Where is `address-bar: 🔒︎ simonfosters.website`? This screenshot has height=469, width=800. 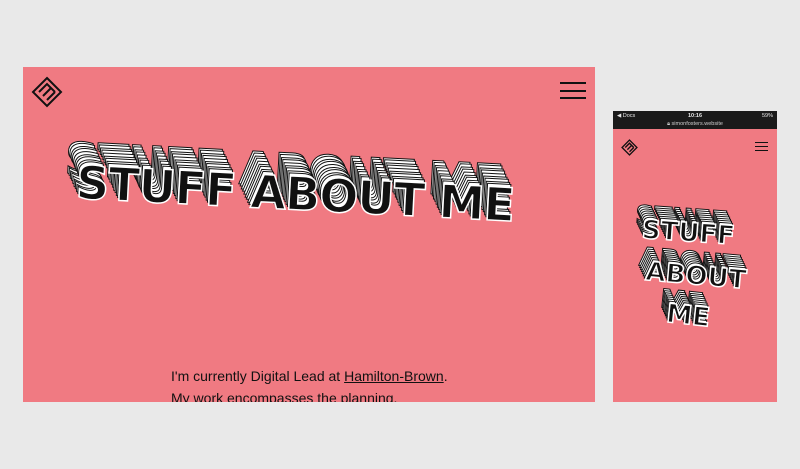 address-bar: 🔒︎ simonfosters.website is located at coordinates (695, 124).